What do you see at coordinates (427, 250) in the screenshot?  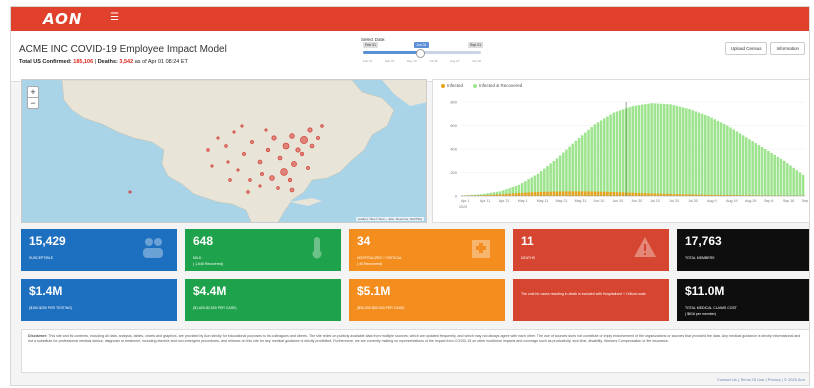 I see `metric-tile: 34 Hospitalized + Critical( 45 Recovered)` at bounding box center [427, 250].